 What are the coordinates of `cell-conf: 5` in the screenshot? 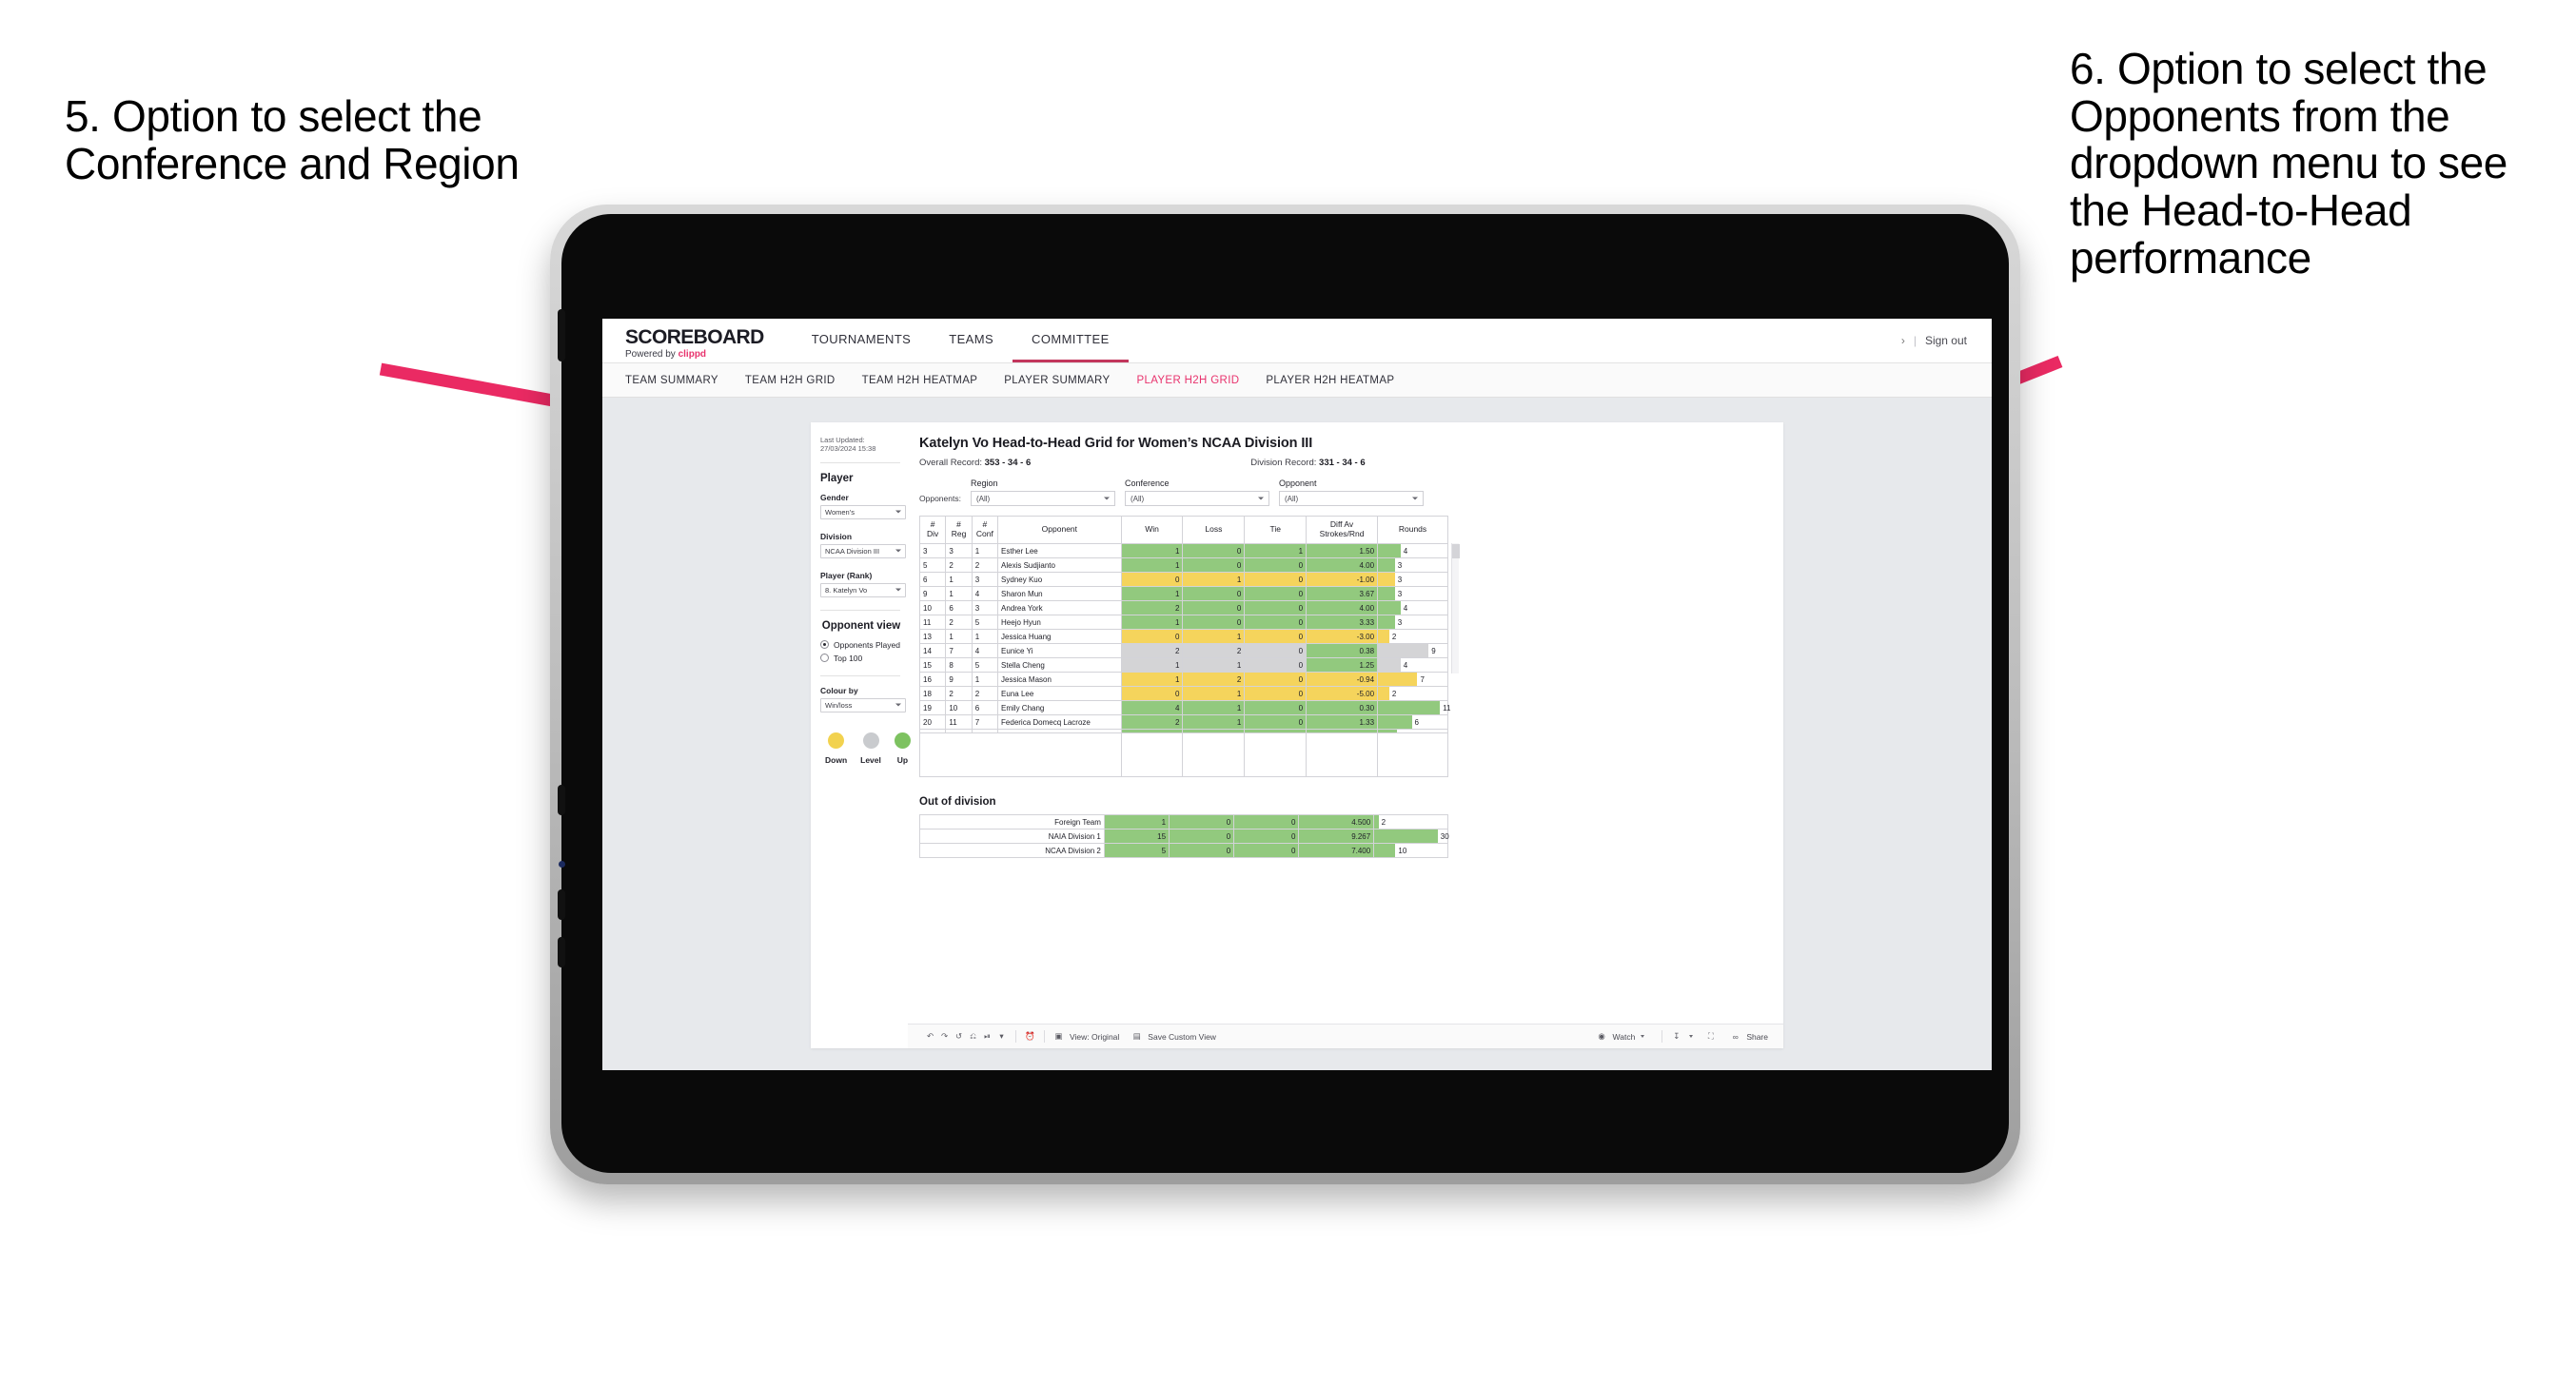 It's located at (985, 665).